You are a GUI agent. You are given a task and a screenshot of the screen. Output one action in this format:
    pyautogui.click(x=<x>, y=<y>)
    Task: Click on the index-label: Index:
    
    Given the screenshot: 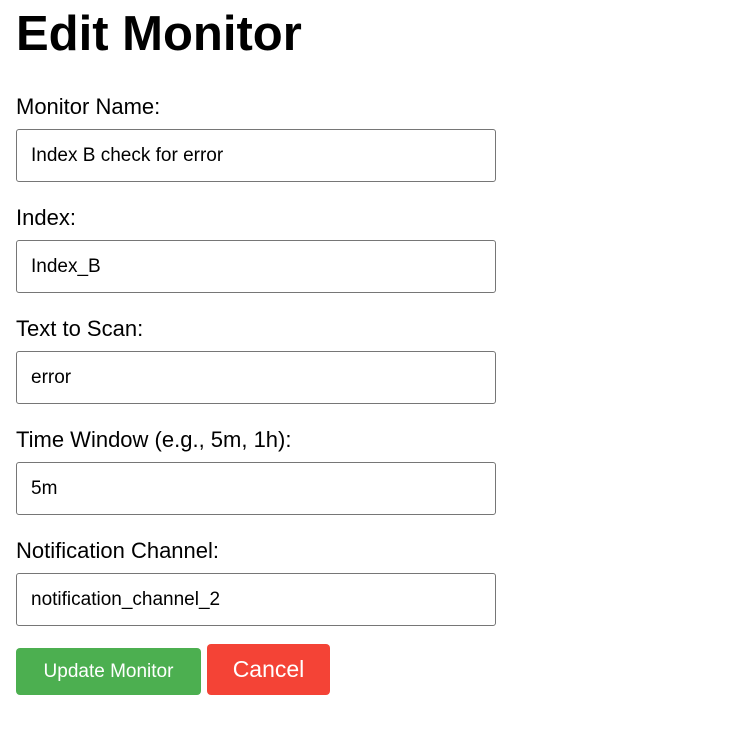 What is the action you would take?
    pyautogui.click(x=46, y=217)
    